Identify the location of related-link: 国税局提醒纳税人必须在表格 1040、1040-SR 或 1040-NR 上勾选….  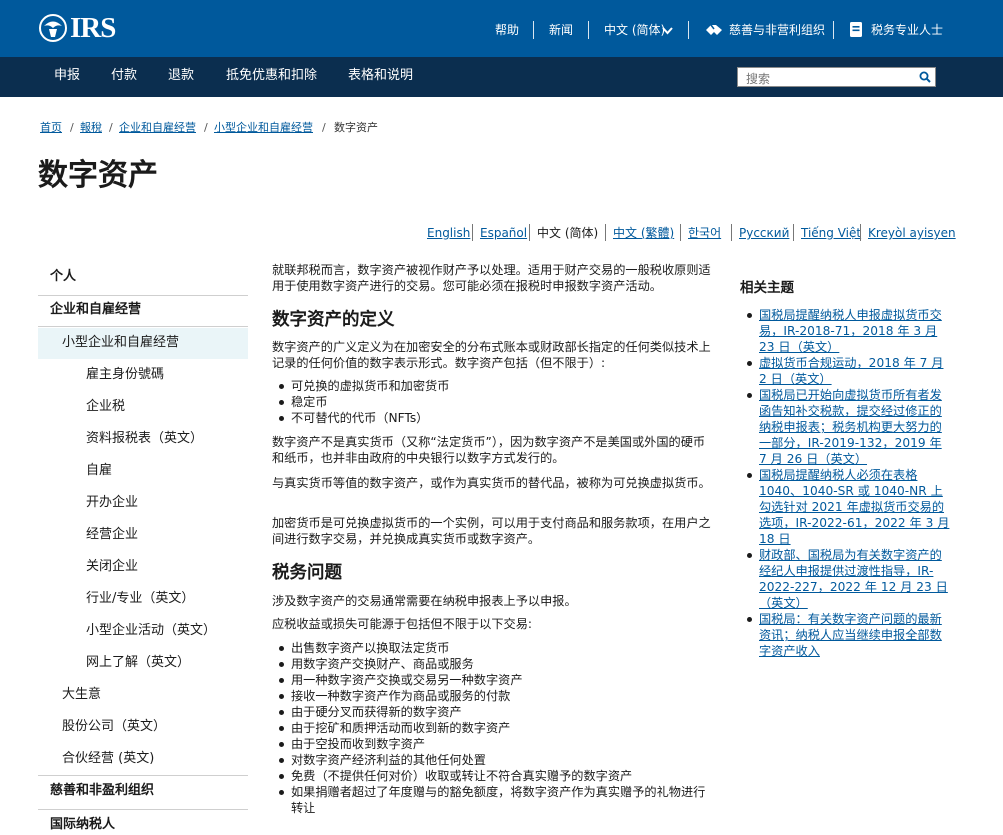
(854, 507).